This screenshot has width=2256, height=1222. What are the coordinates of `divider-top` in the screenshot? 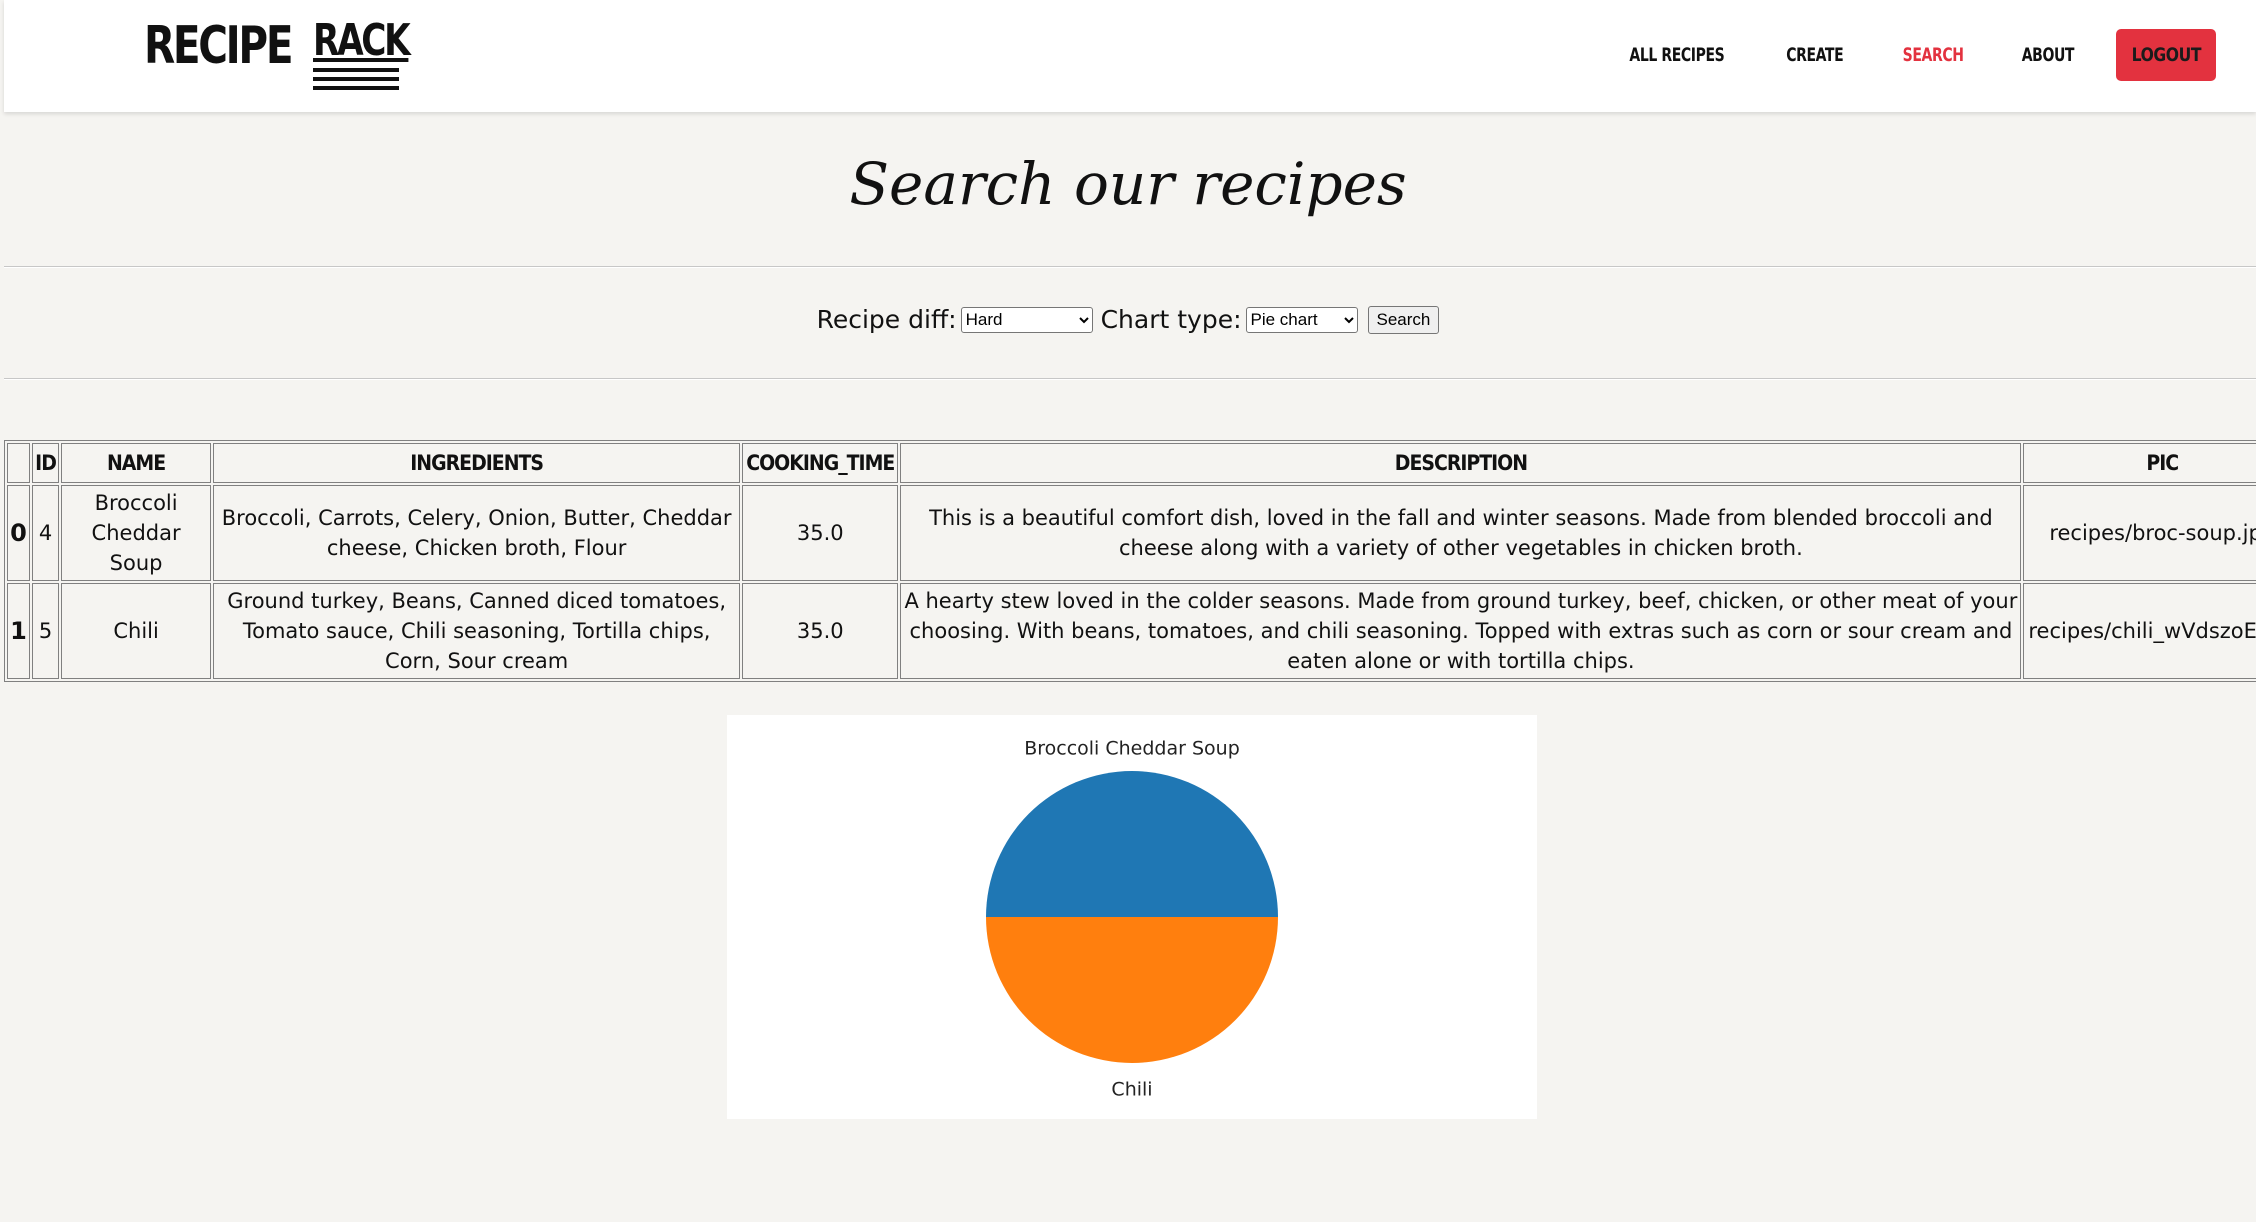 It's located at (1130, 267).